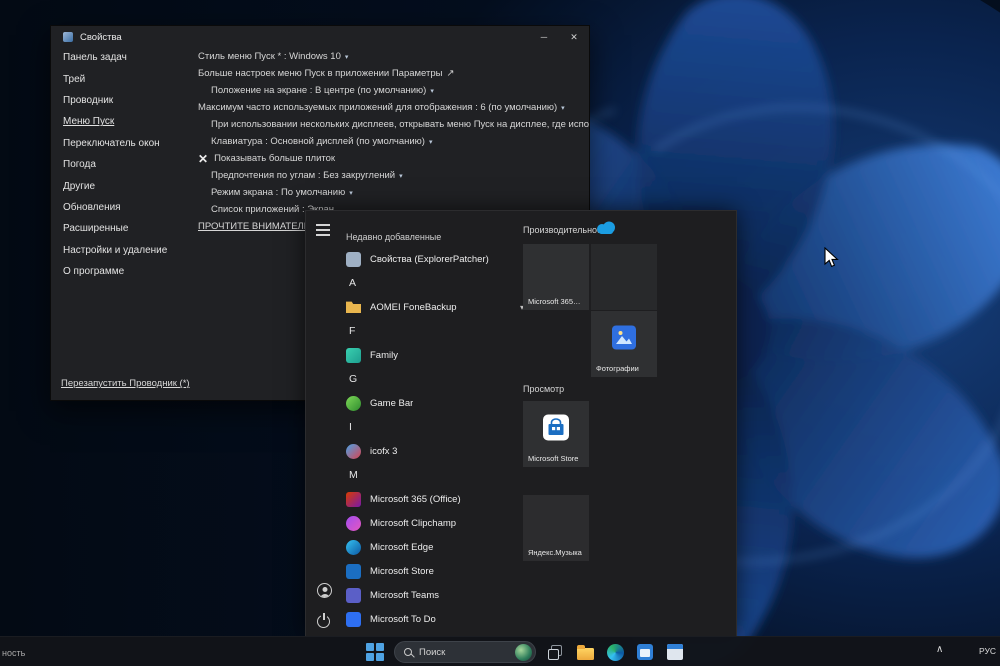 The height and width of the screenshot is (666, 1000). Describe the element at coordinates (353, 523) in the screenshot. I see `clipchamp-icon` at that location.